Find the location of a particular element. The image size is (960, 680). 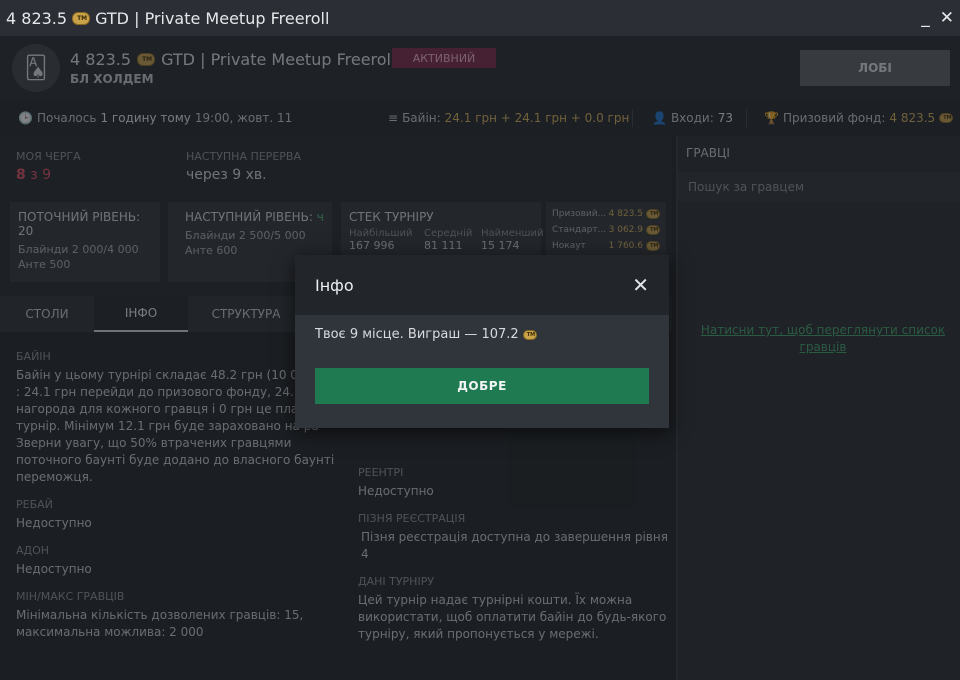

my-queue-label: МОЯ ЧЕРГА is located at coordinates (48, 156).